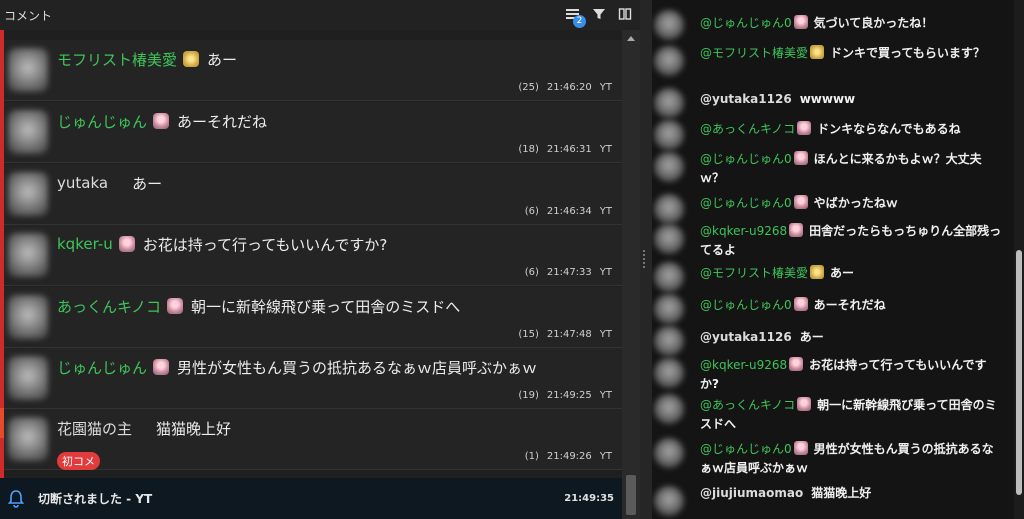 This screenshot has width=1024, height=519. I want to click on chat-message: @じゅんじゅん0 あーそれだね, so click(851, 305).